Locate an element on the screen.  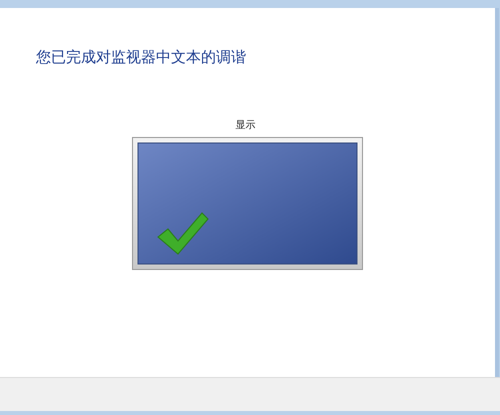
page-heading: 您已完成对监视器中文本的调谐 is located at coordinates (141, 57).